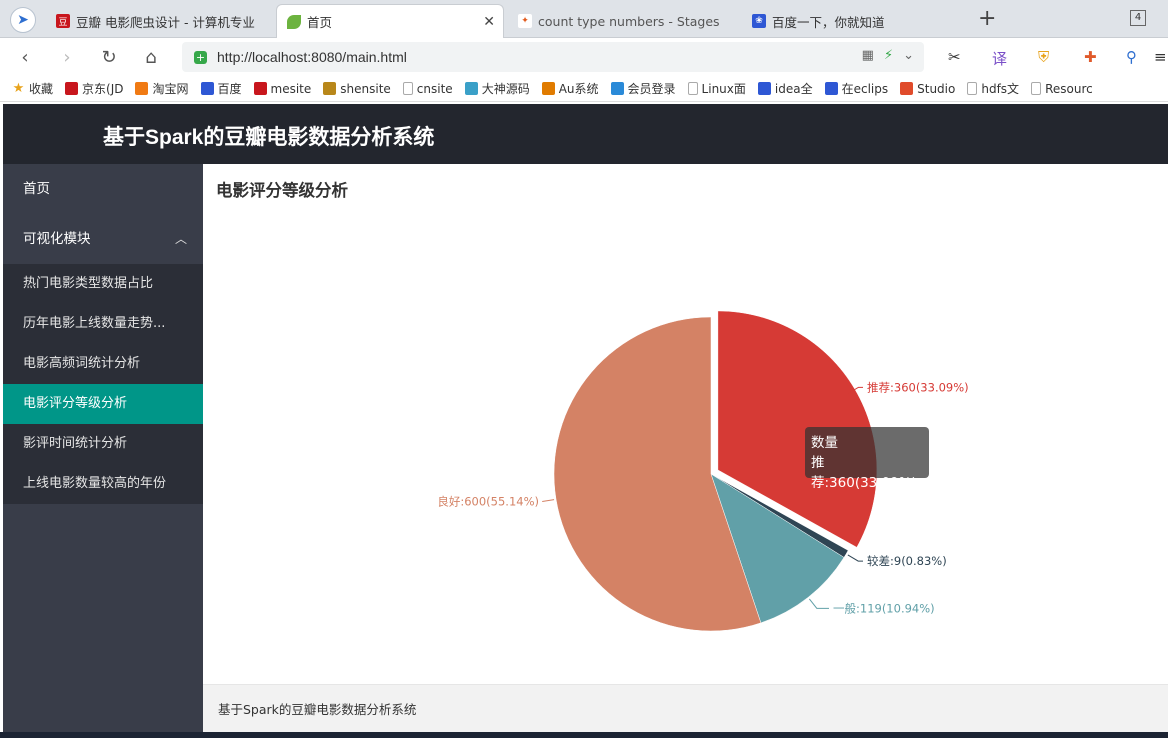 The image size is (1168, 738). What do you see at coordinates (584, 735) in the screenshot?
I see `os-taskbar` at bounding box center [584, 735].